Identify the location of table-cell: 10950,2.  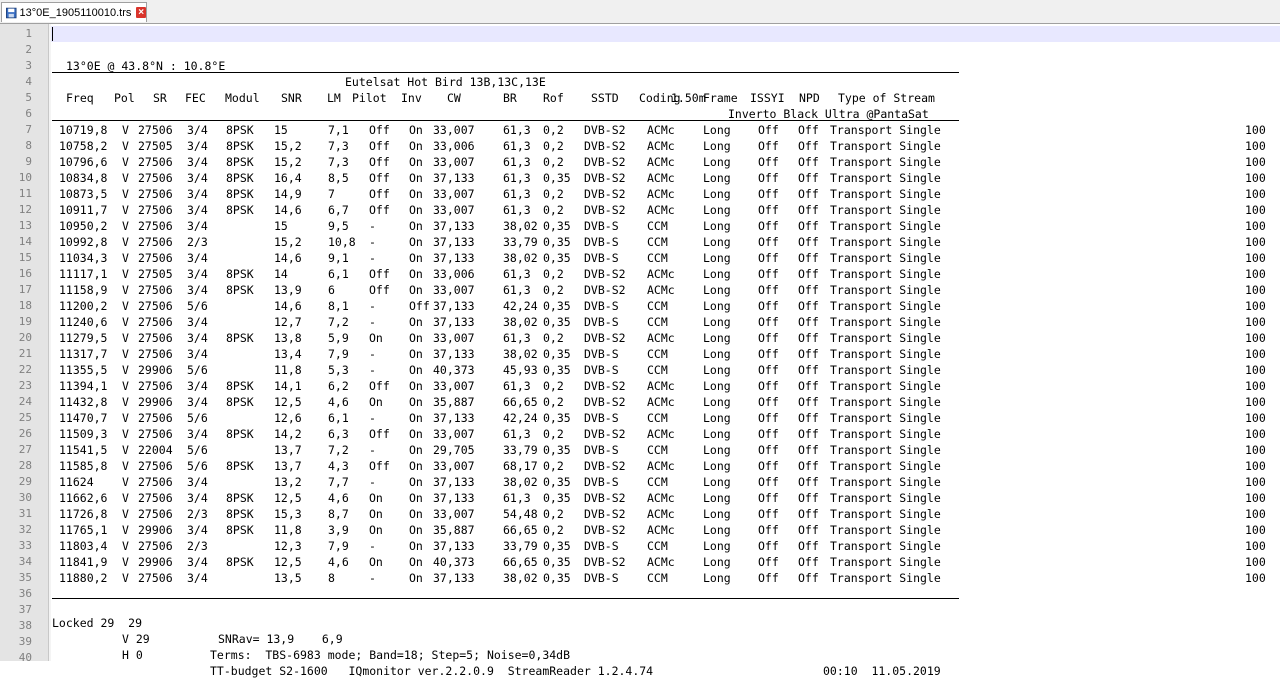
(83, 226).